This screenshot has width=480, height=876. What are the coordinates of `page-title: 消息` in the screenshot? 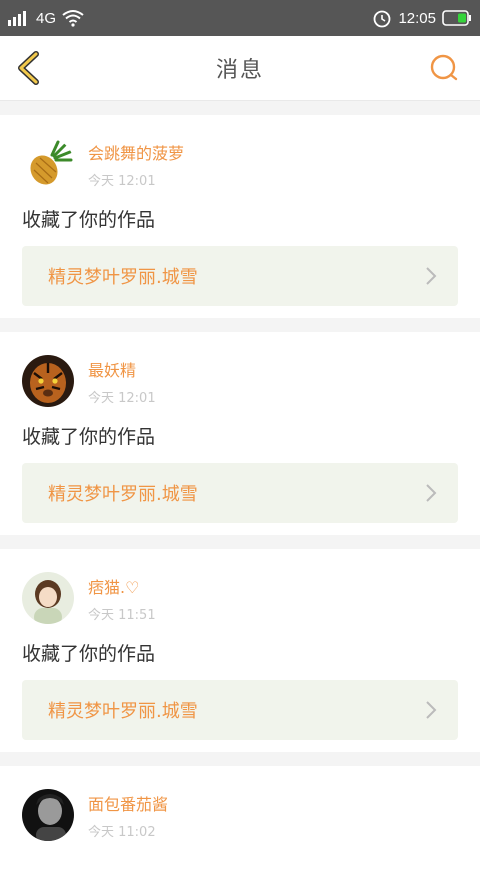 It's located at (239, 70).